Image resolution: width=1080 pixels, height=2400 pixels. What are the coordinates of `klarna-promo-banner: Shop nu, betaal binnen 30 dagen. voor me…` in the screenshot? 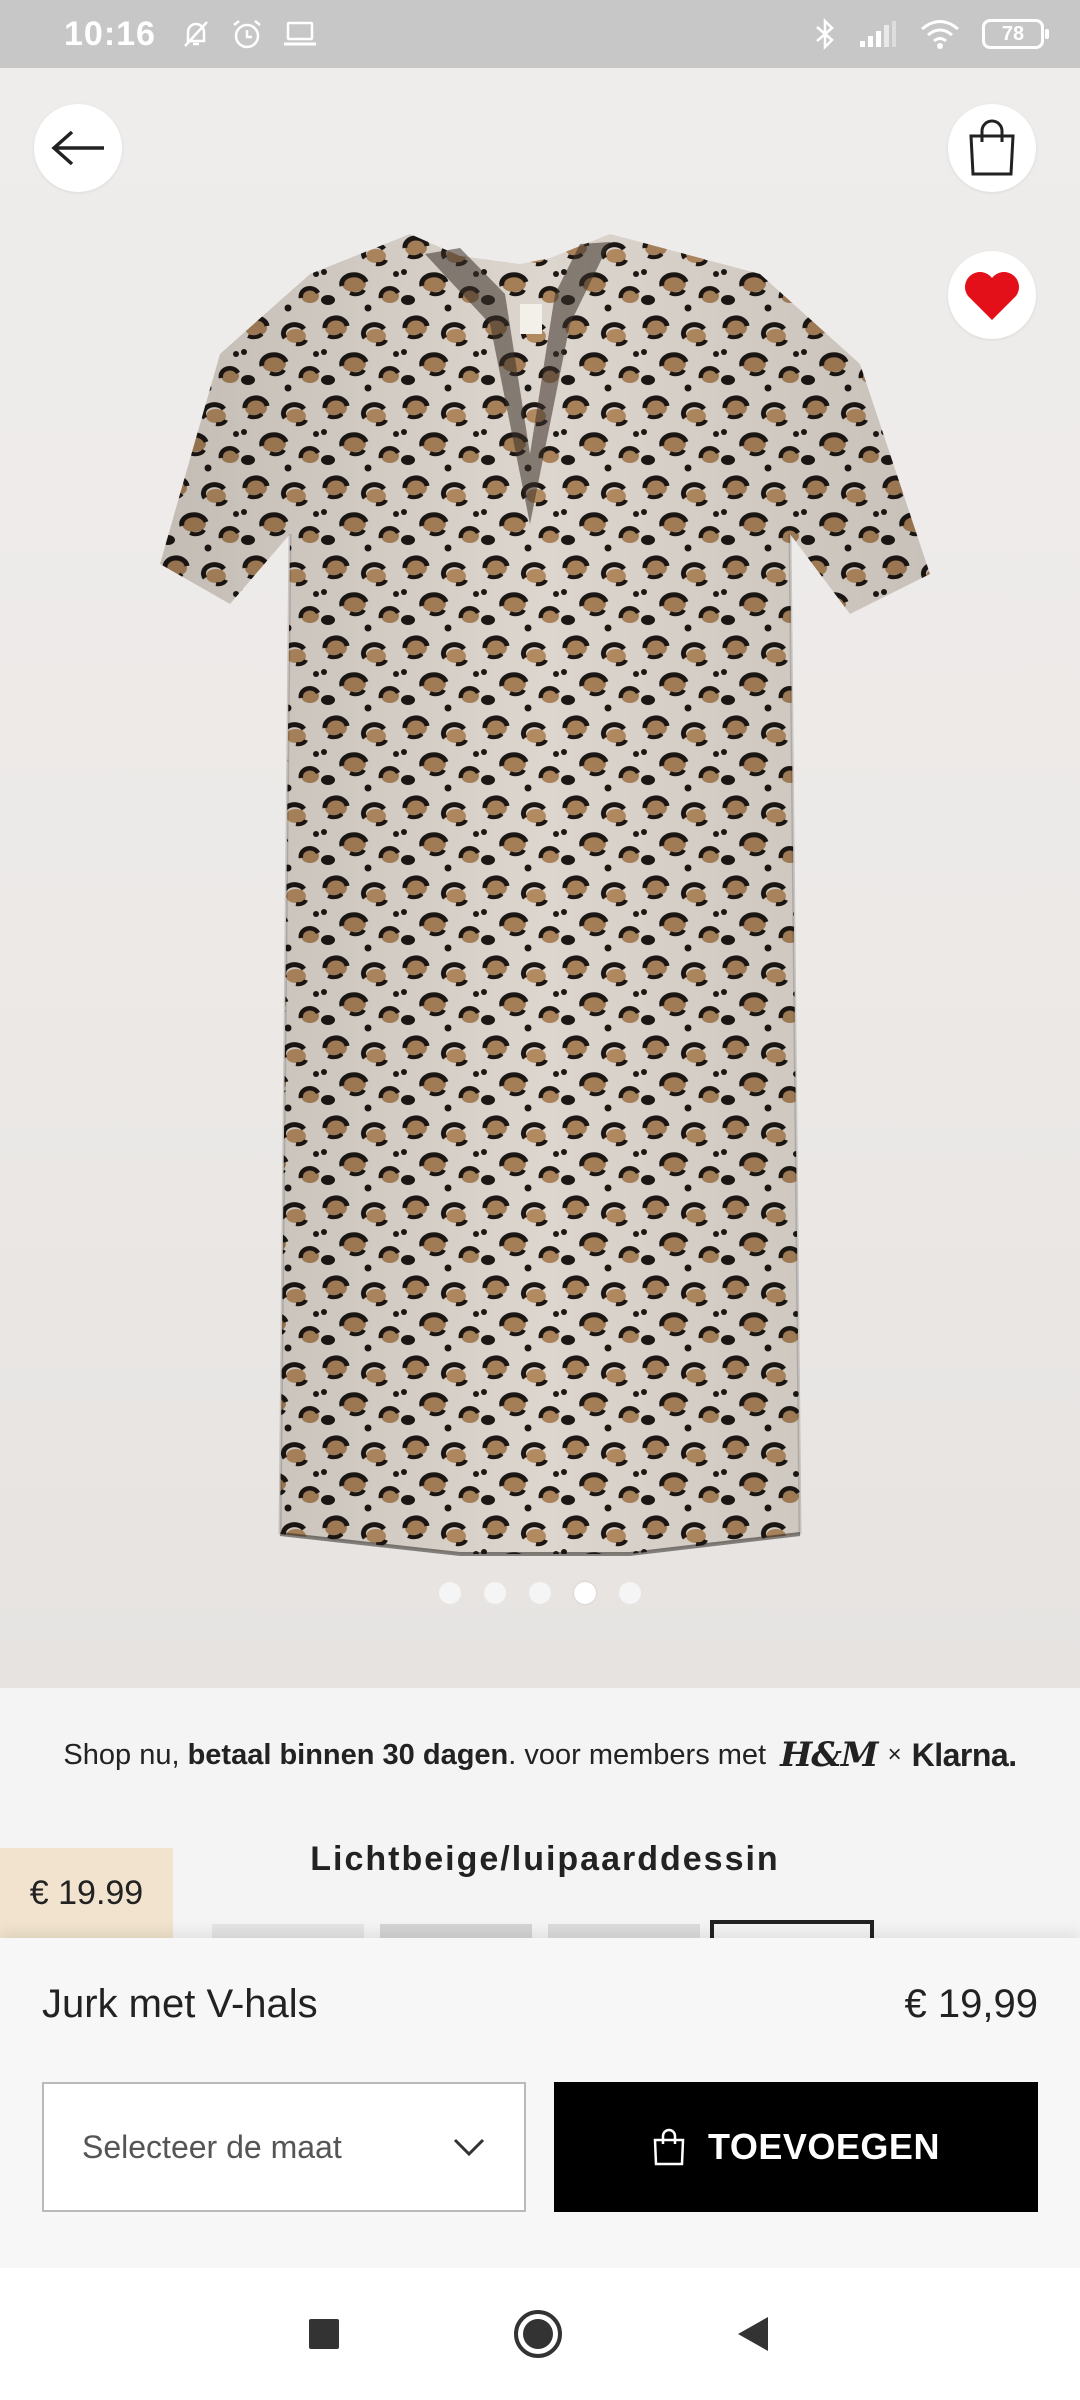 It's located at (540, 1755).